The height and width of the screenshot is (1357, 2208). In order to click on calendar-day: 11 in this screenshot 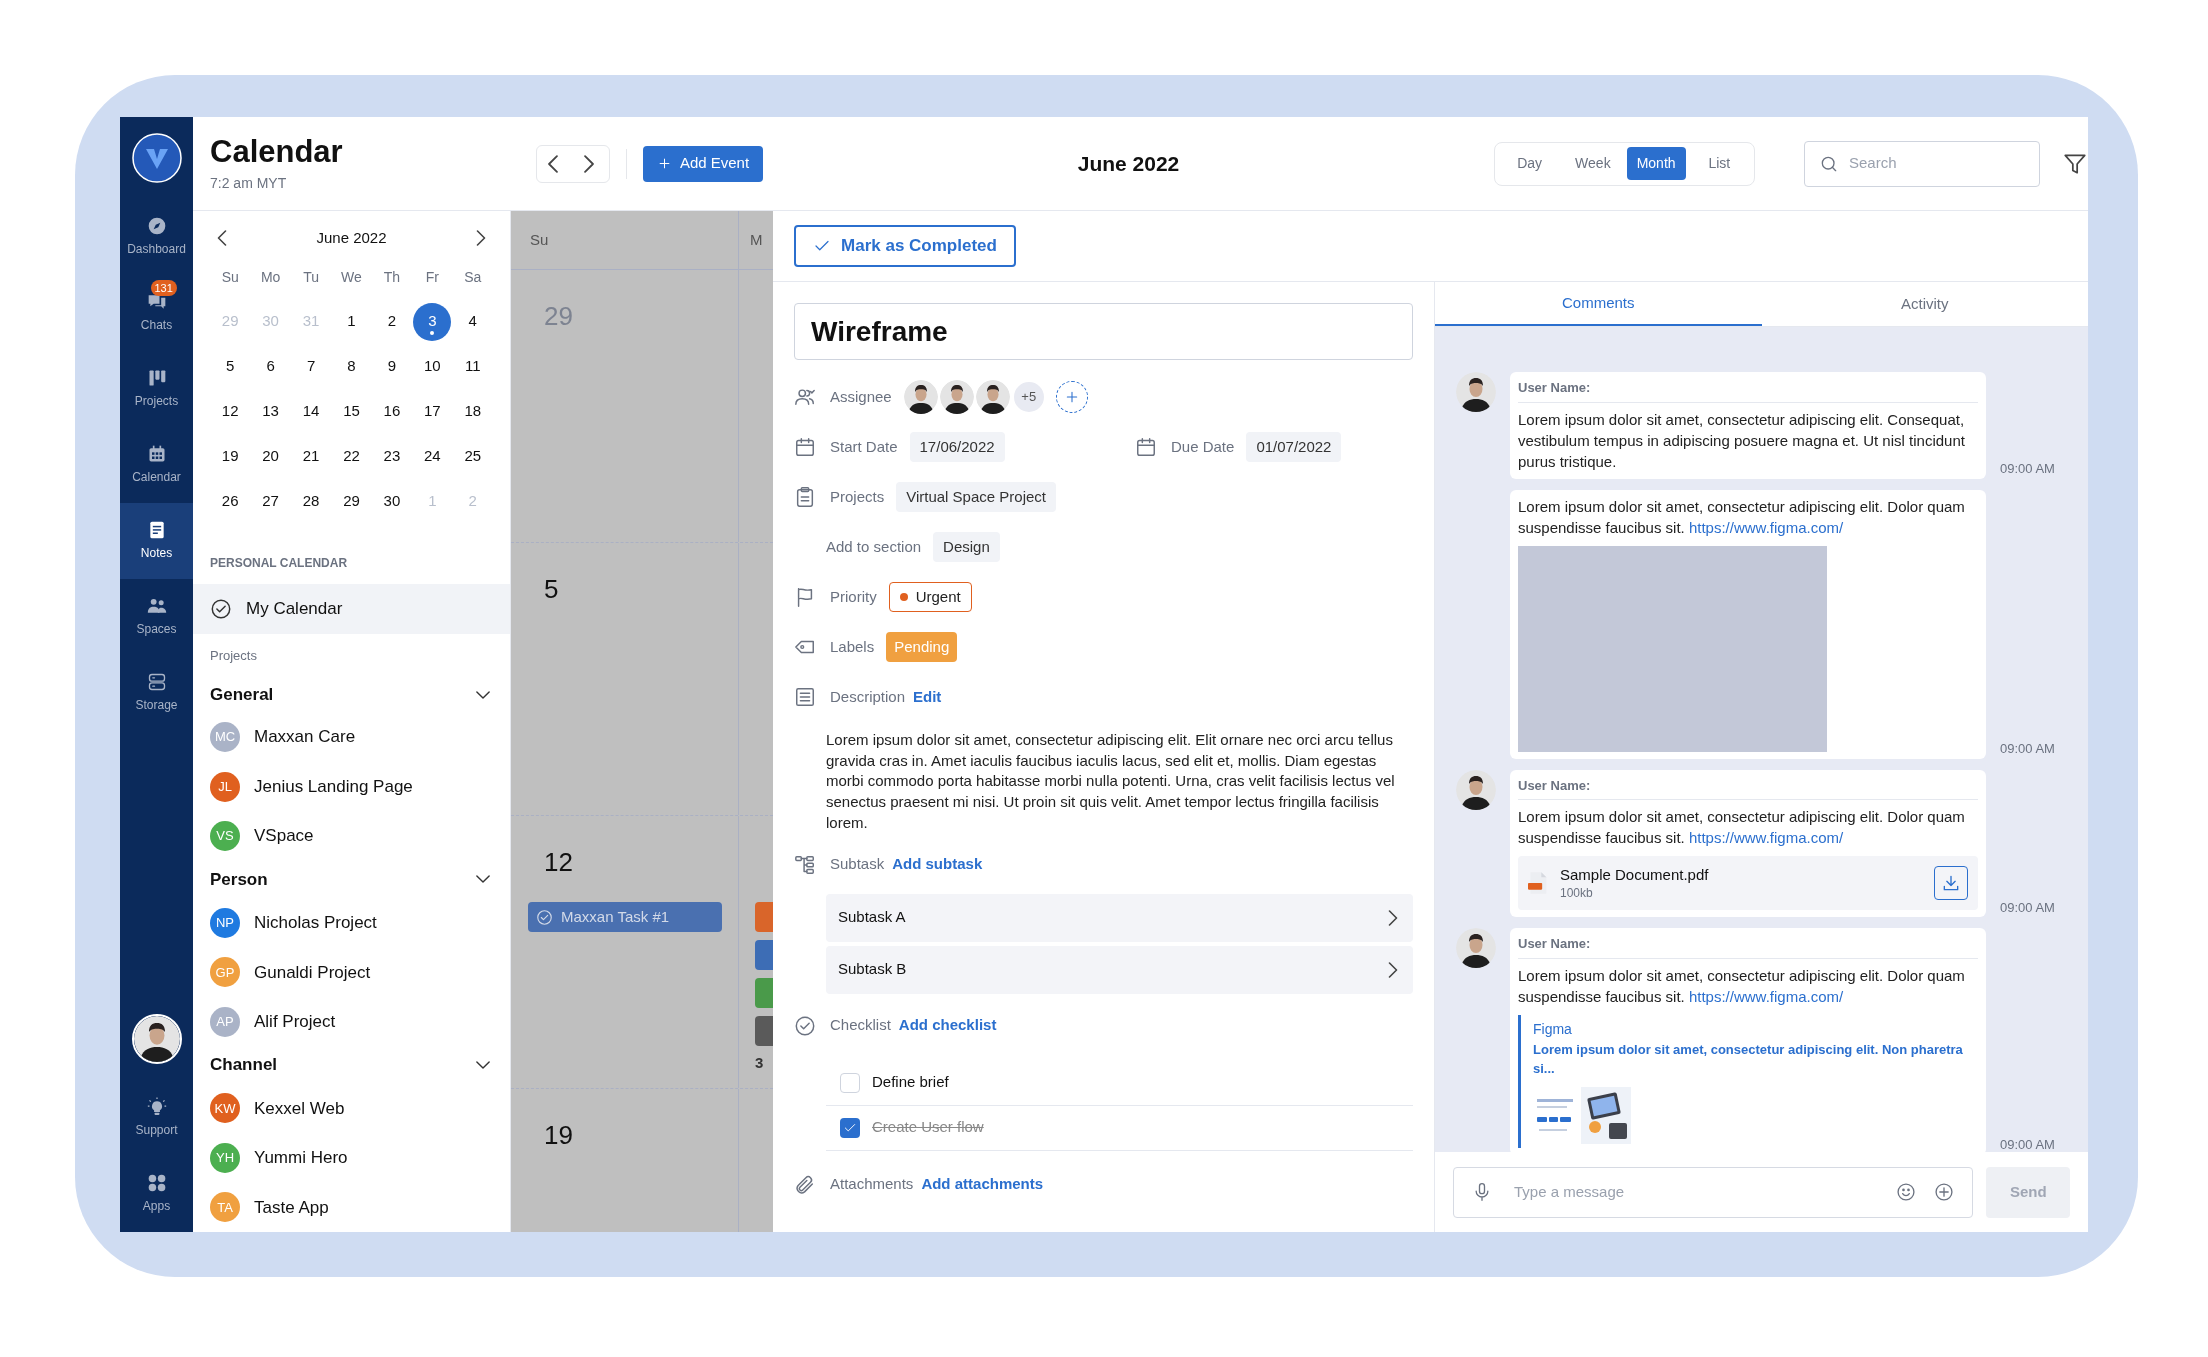, I will do `click(472, 366)`.